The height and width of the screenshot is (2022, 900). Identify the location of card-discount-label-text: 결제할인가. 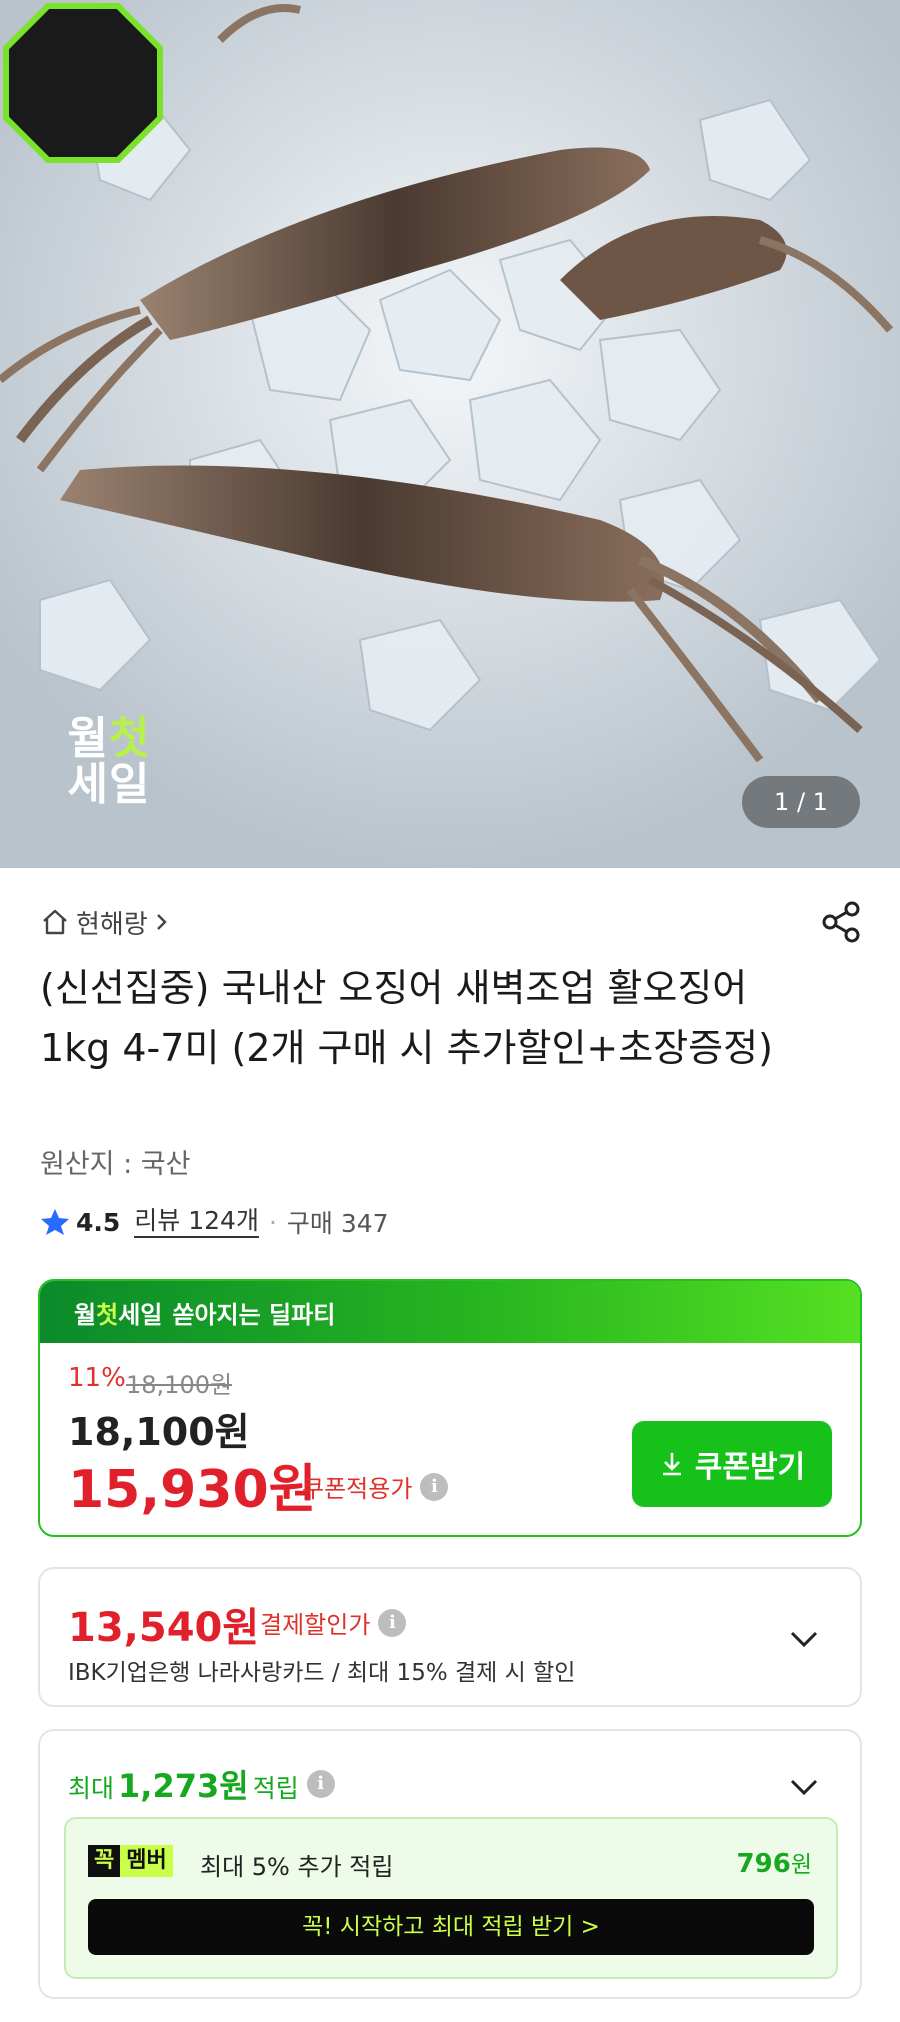
(315, 1625).